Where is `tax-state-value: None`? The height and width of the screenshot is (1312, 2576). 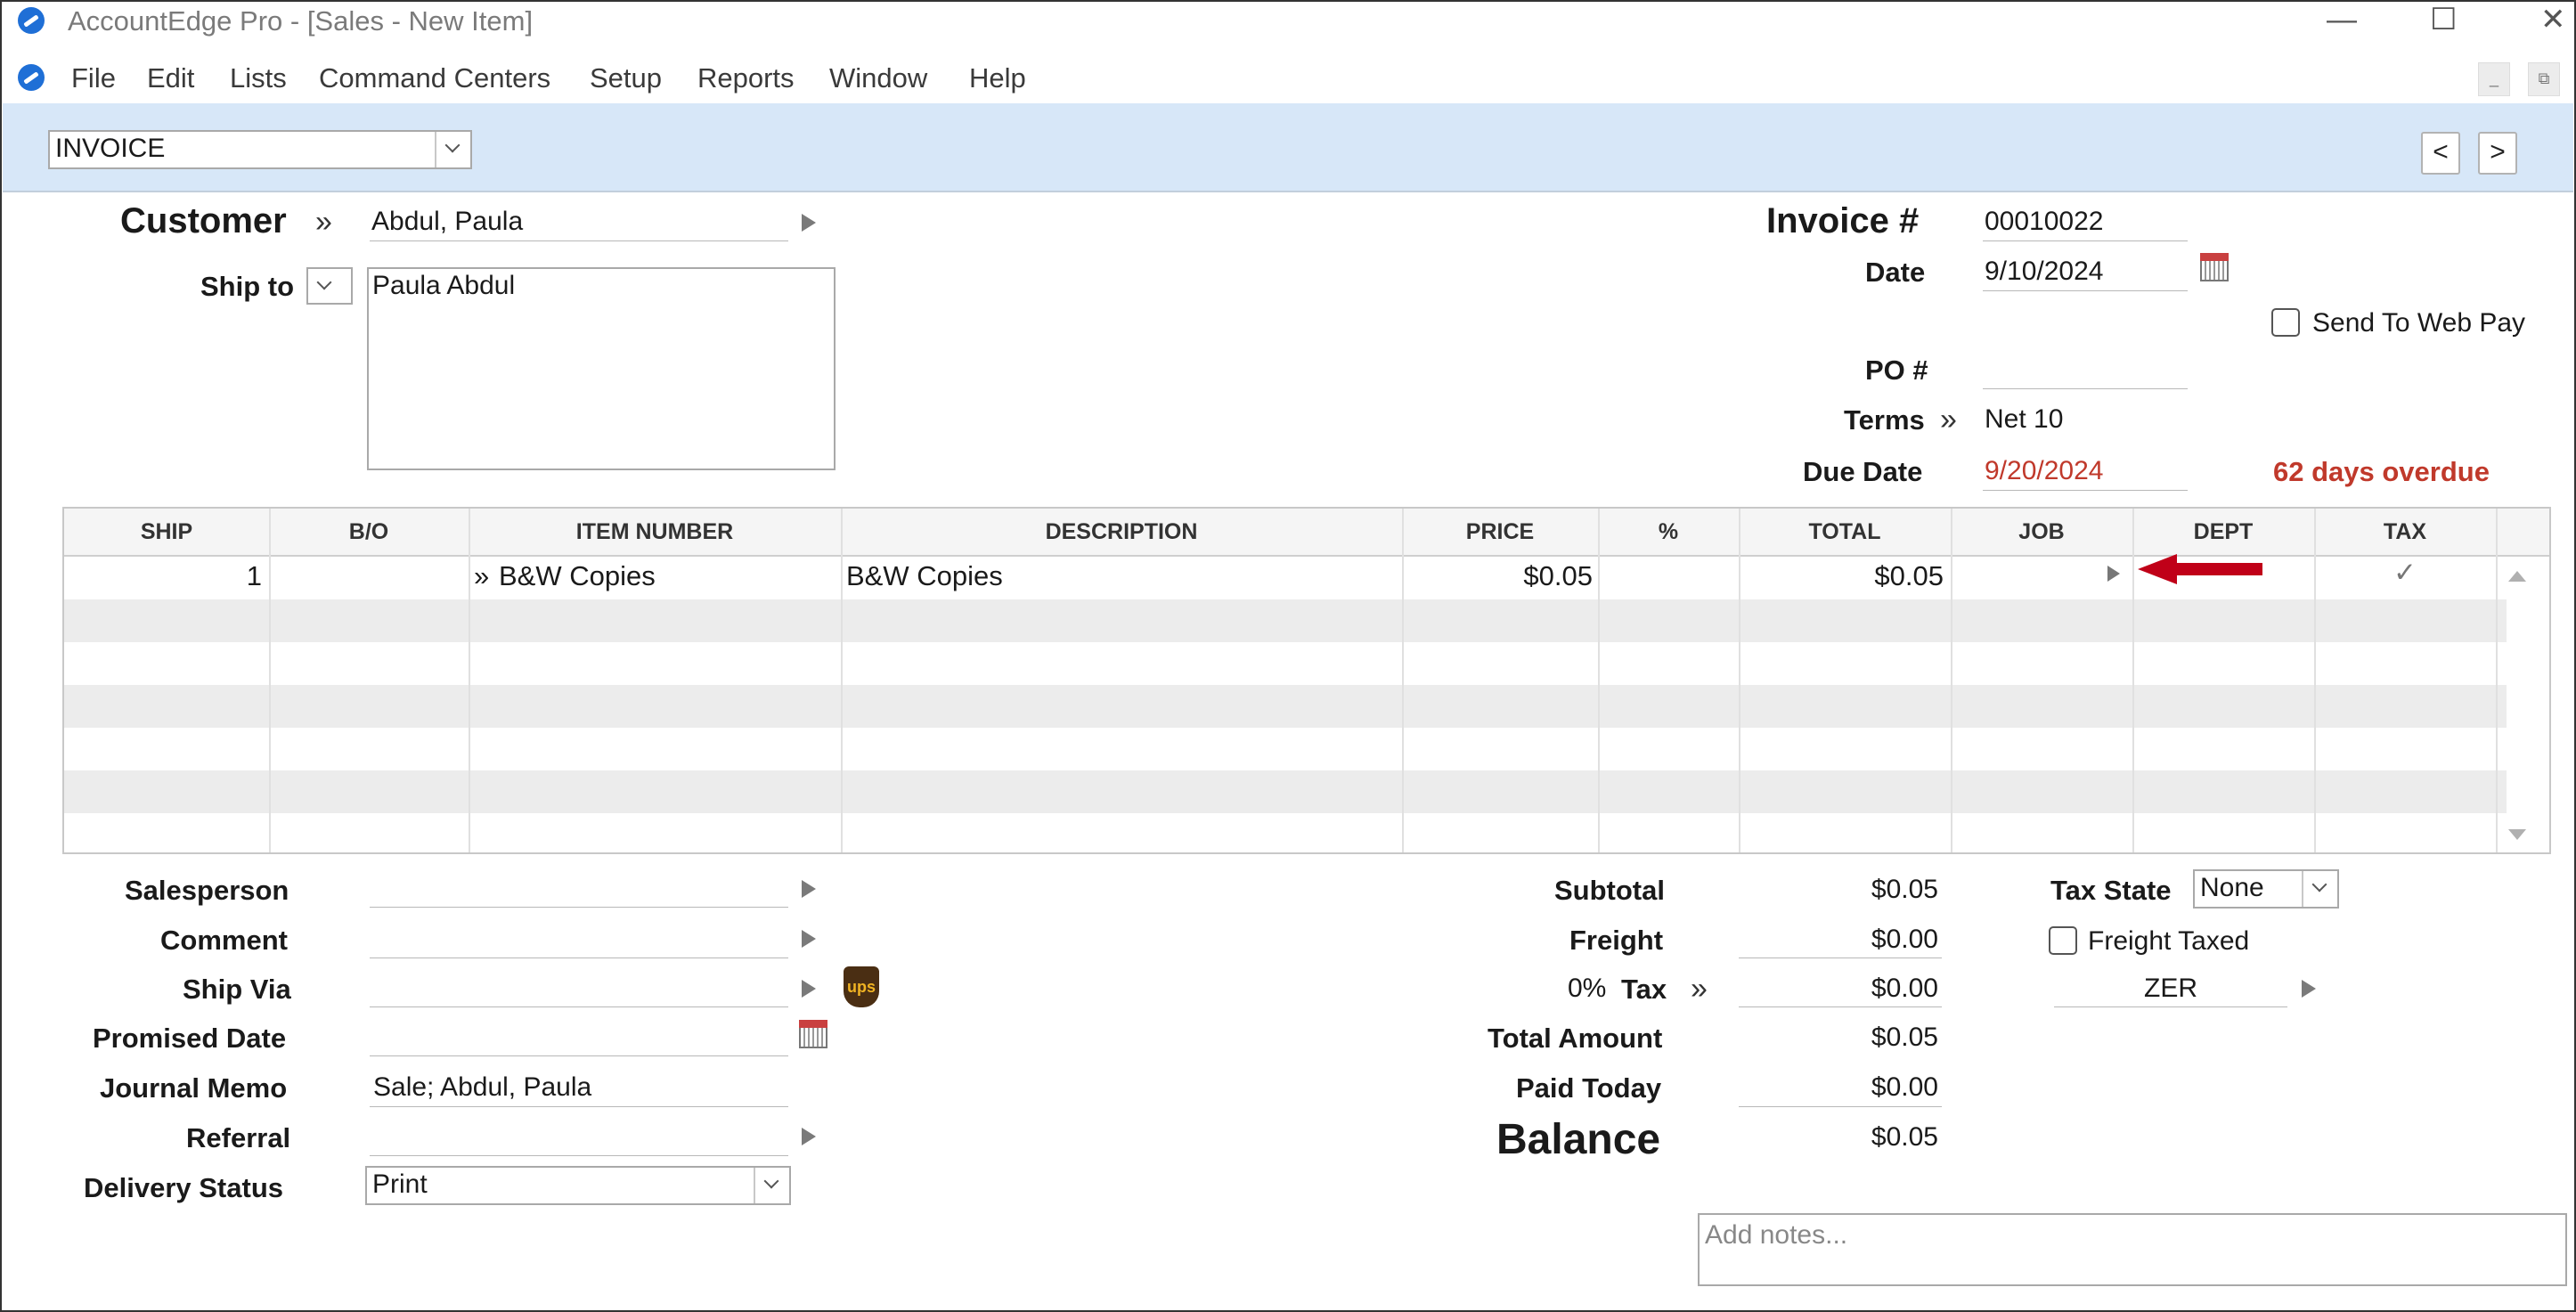
tax-state-value: None is located at coordinates (2232, 887).